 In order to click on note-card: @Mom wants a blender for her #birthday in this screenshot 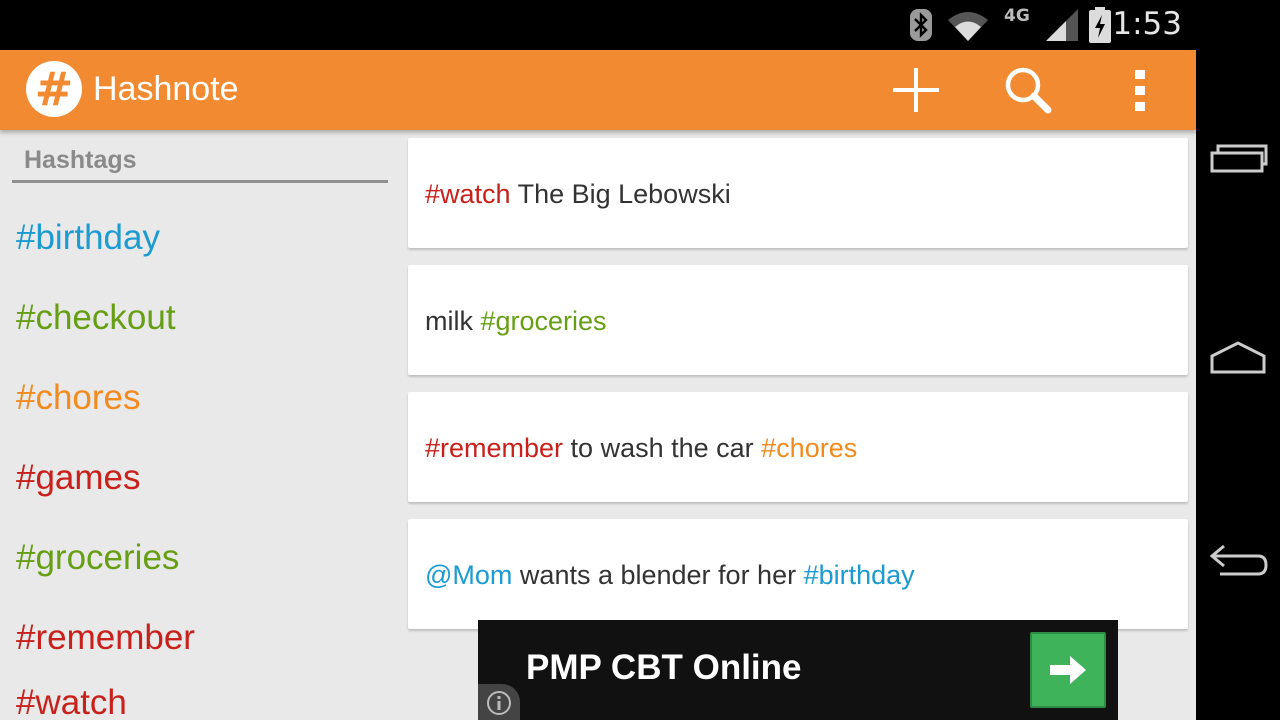, I will do `click(798, 574)`.